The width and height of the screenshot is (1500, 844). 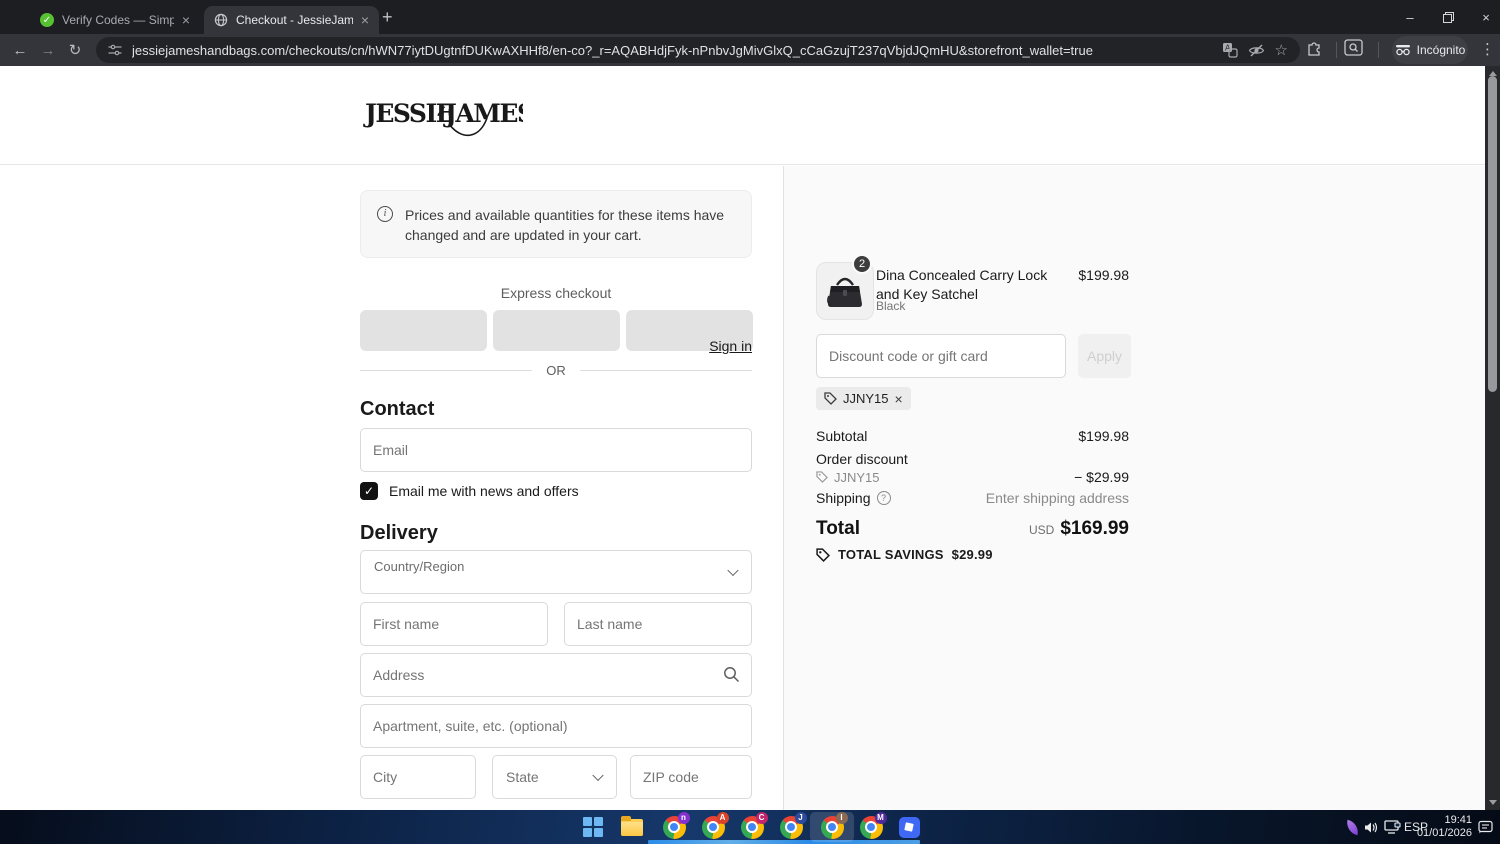 What do you see at coordinates (972, 554) in the screenshot?
I see `savings-value: $29.99` at bounding box center [972, 554].